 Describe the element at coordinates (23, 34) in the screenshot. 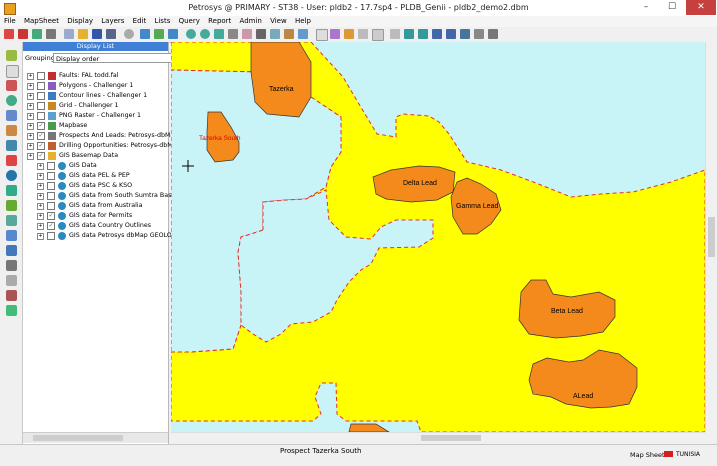

I see `open-map-icon` at that location.